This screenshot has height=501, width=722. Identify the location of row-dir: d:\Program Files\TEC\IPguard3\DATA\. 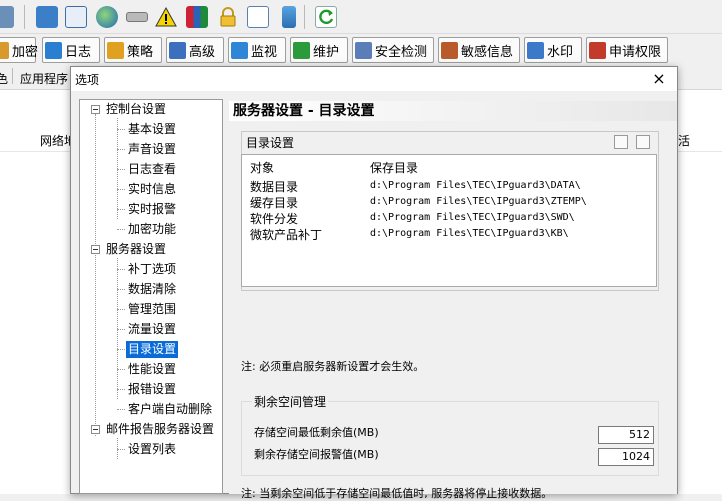
(475, 185).